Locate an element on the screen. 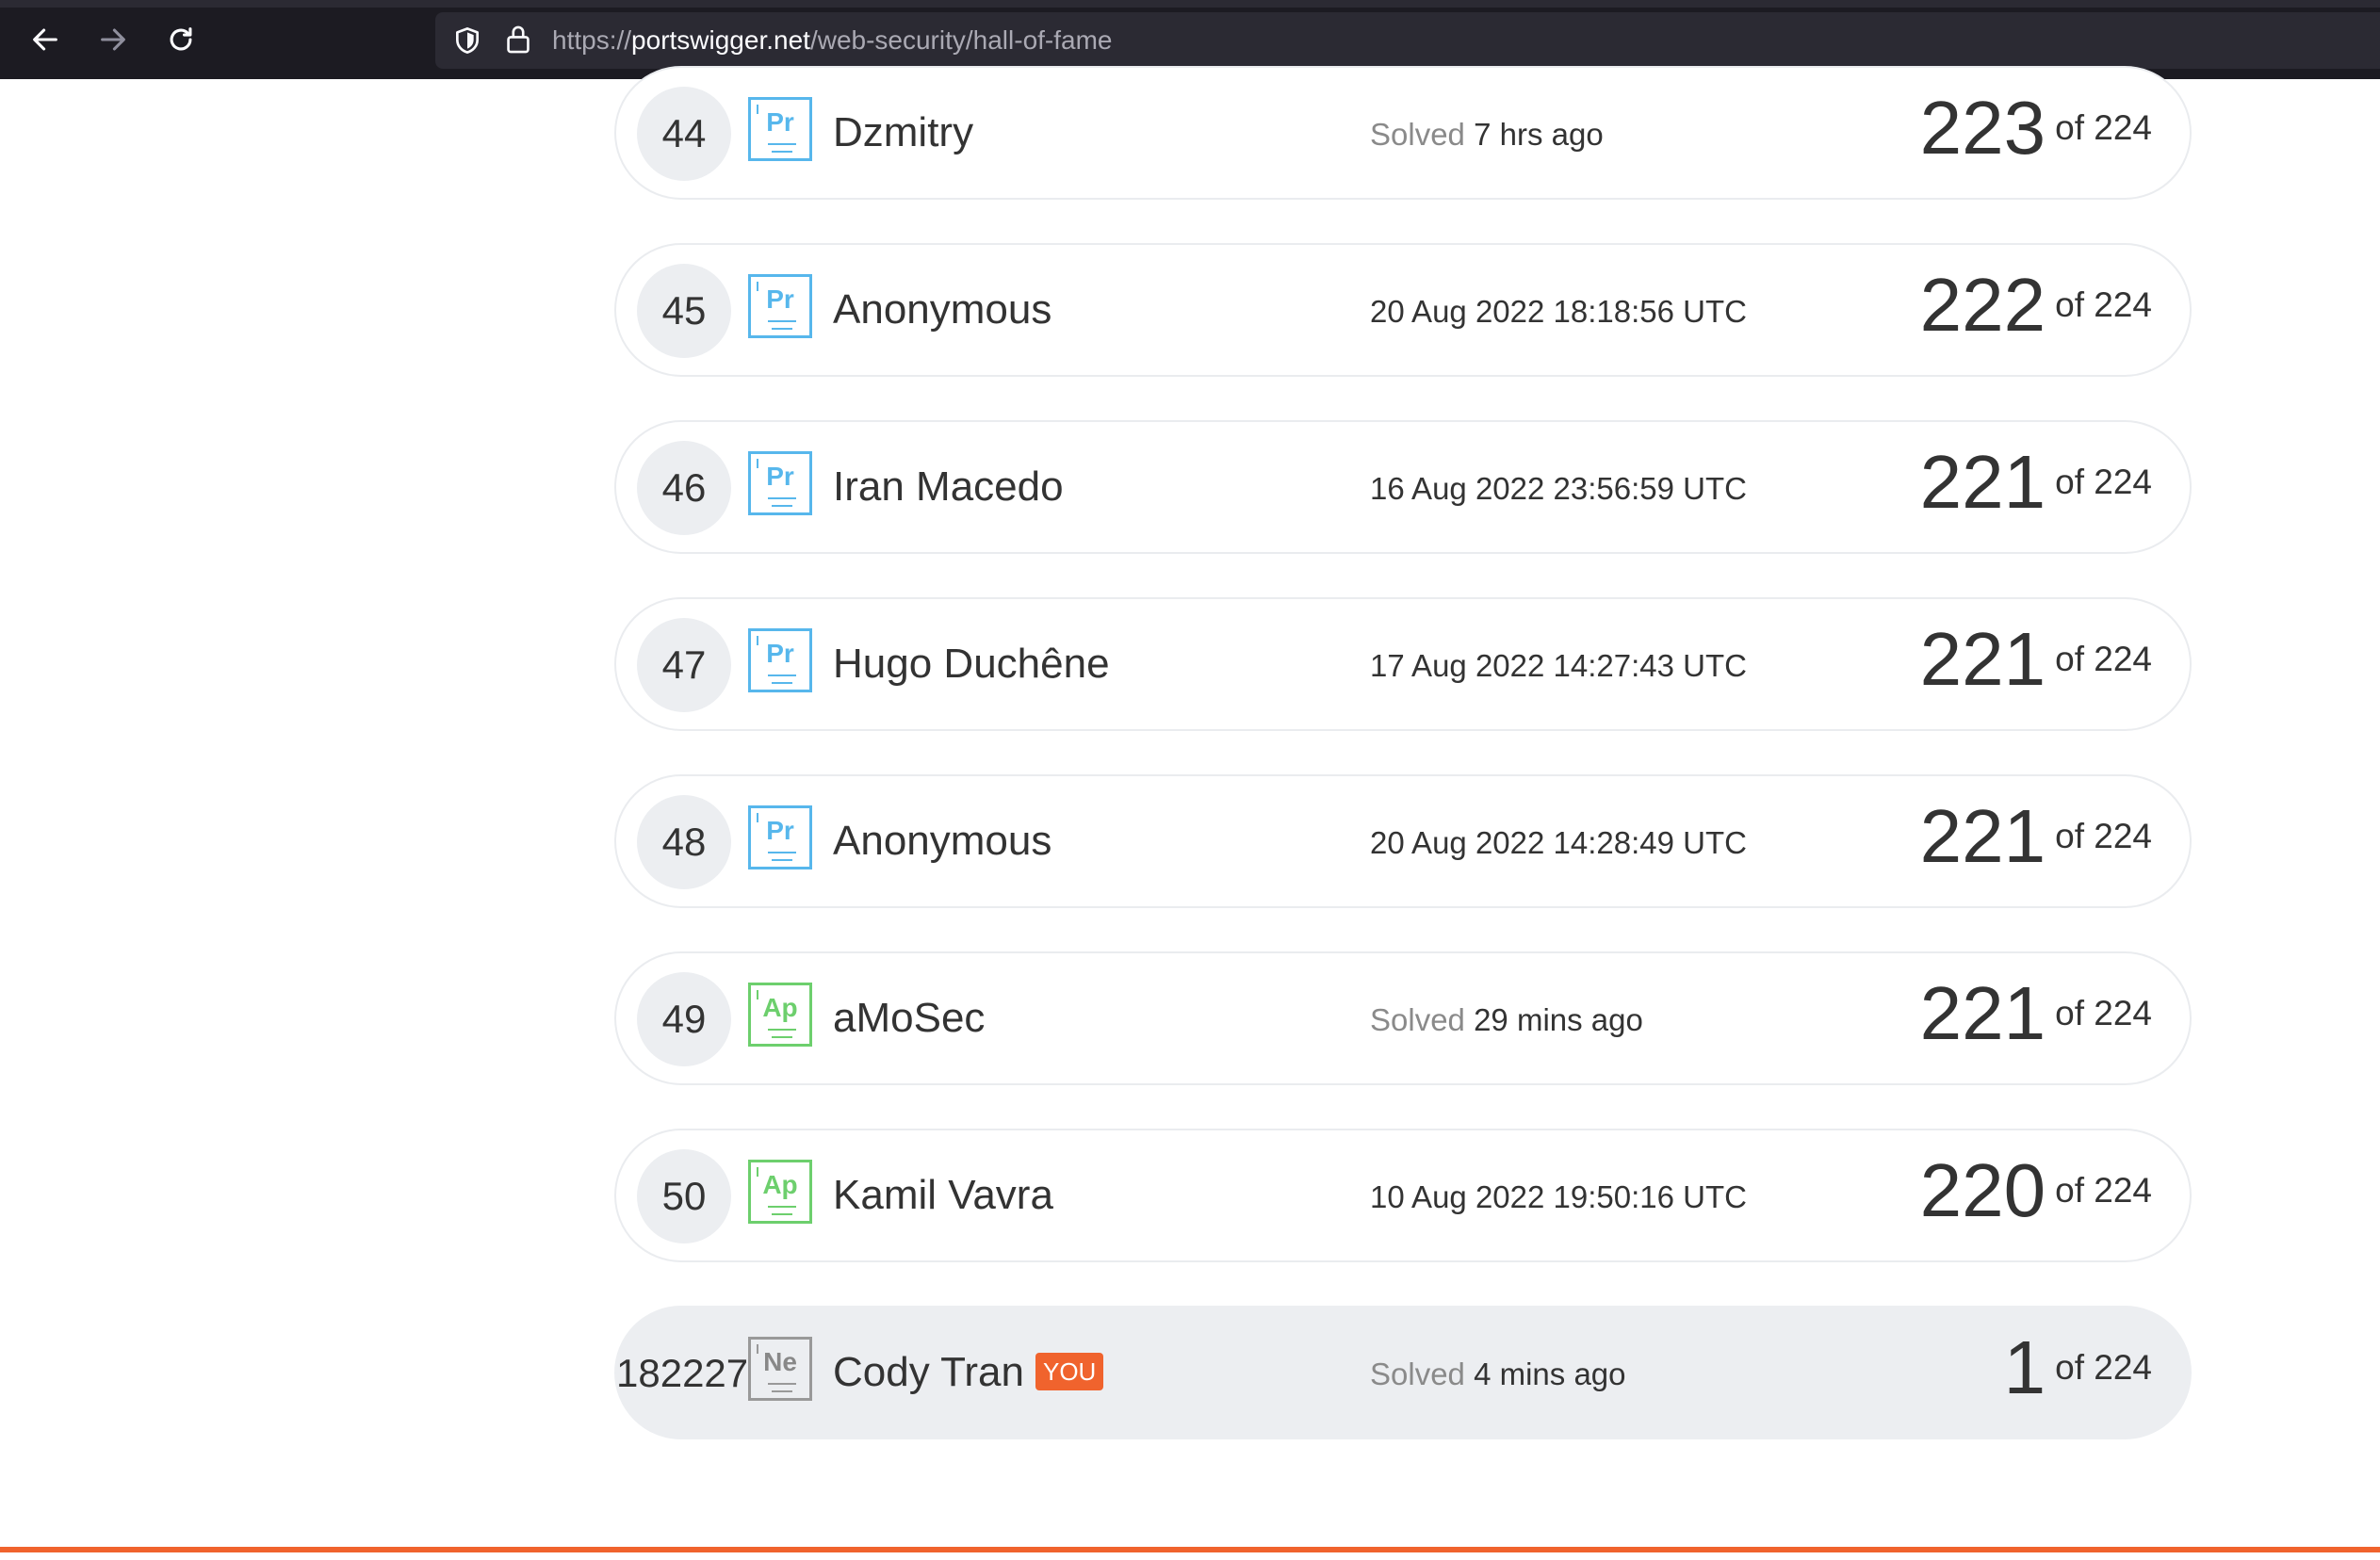 This screenshot has height=1560, width=2380. rank-number: 182227 is located at coordinates (682, 1373).